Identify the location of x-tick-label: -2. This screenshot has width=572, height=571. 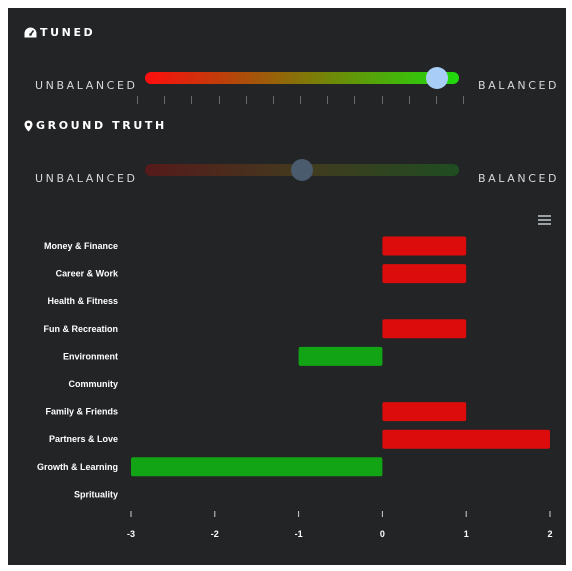
(215, 534).